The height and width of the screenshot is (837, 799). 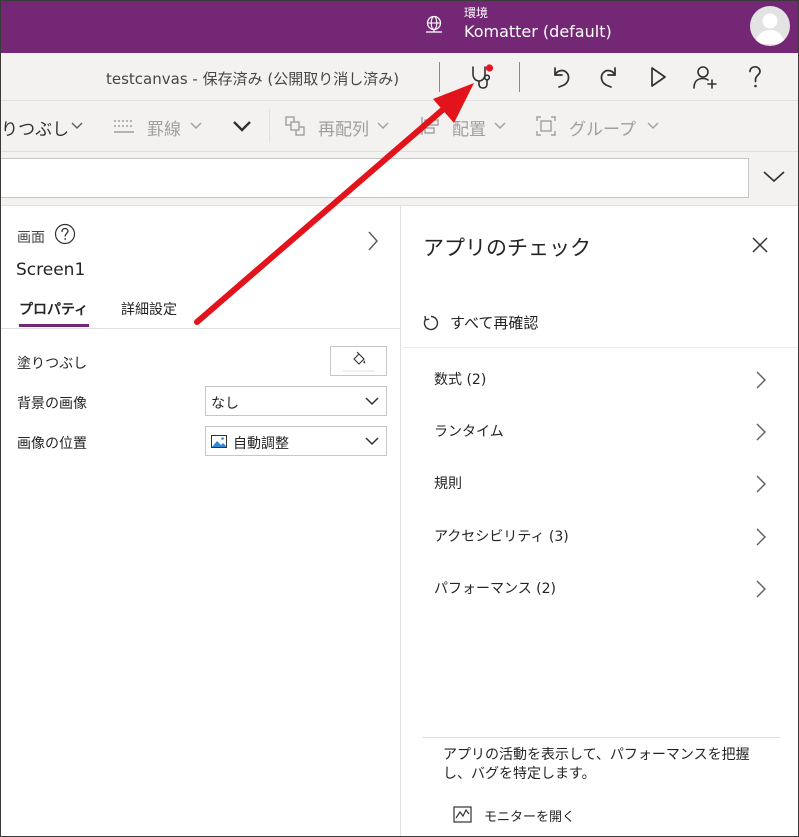 I want to click on group-menu-label: グループ, so click(x=602, y=130).